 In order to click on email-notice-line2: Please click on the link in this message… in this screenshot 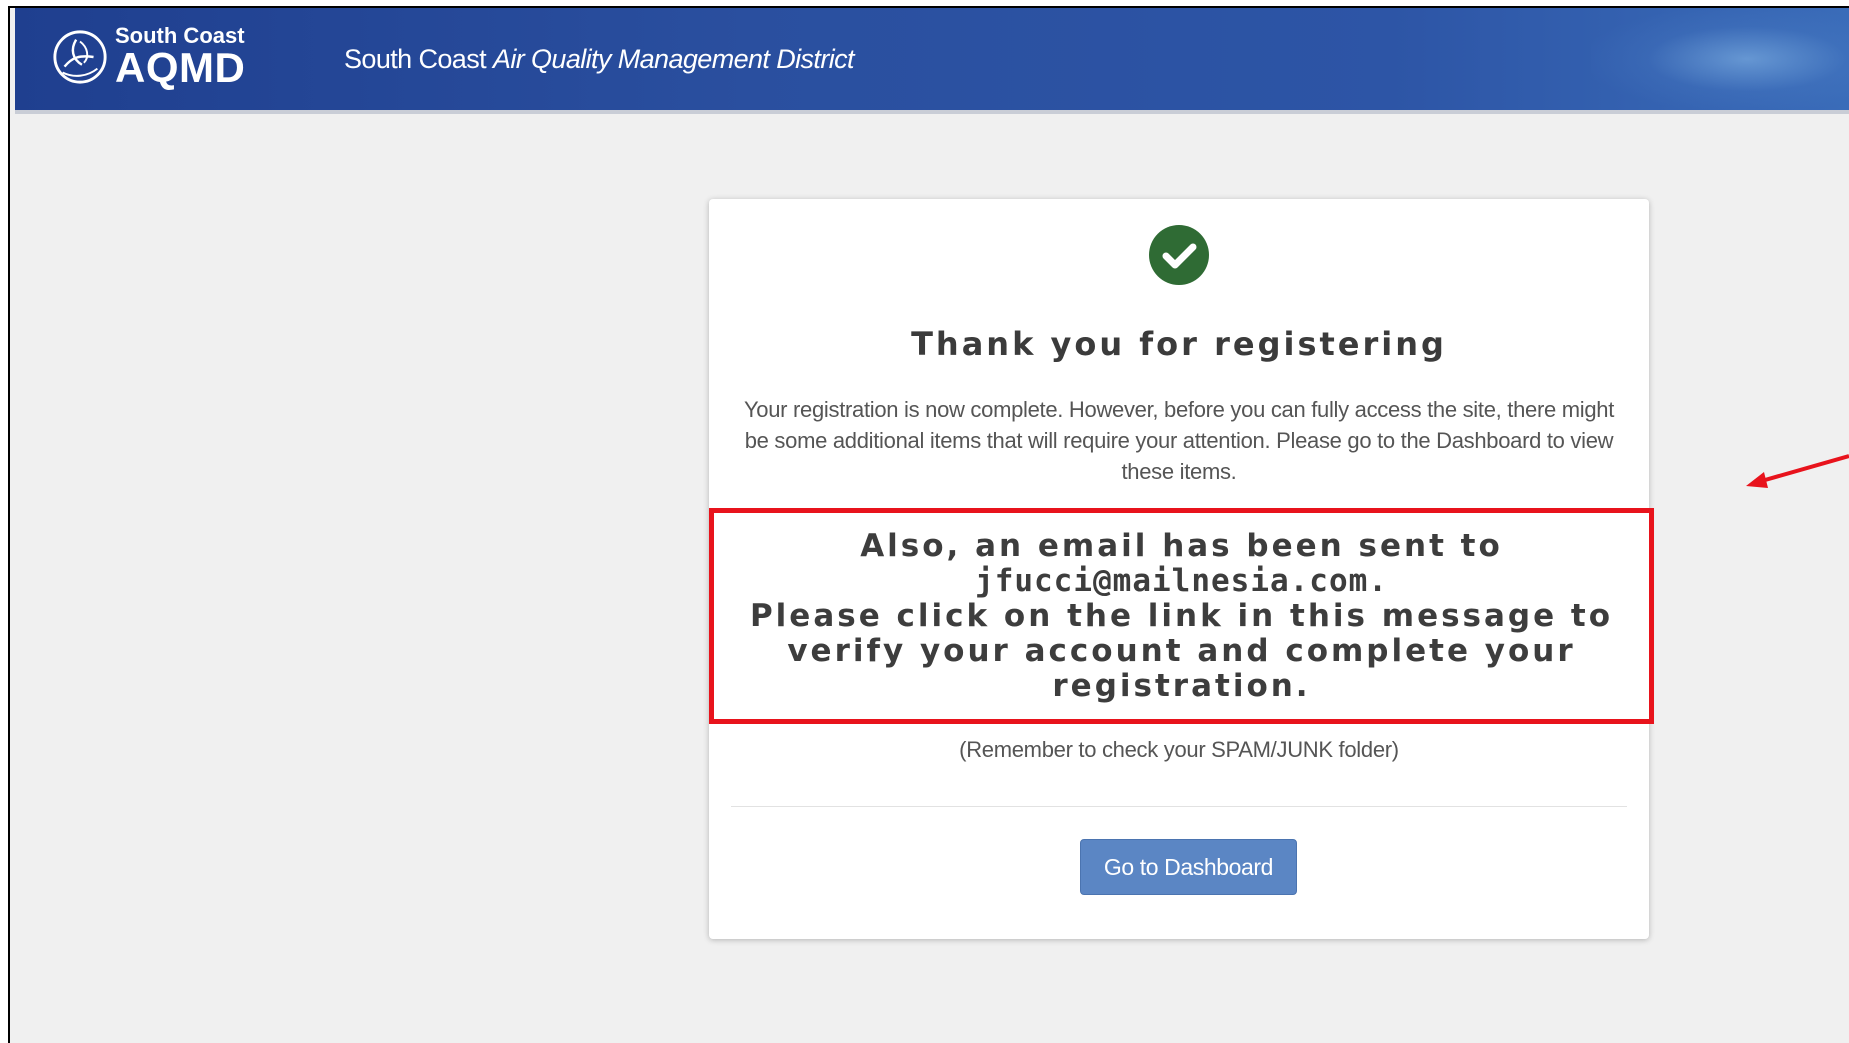, I will do `click(1181, 650)`.